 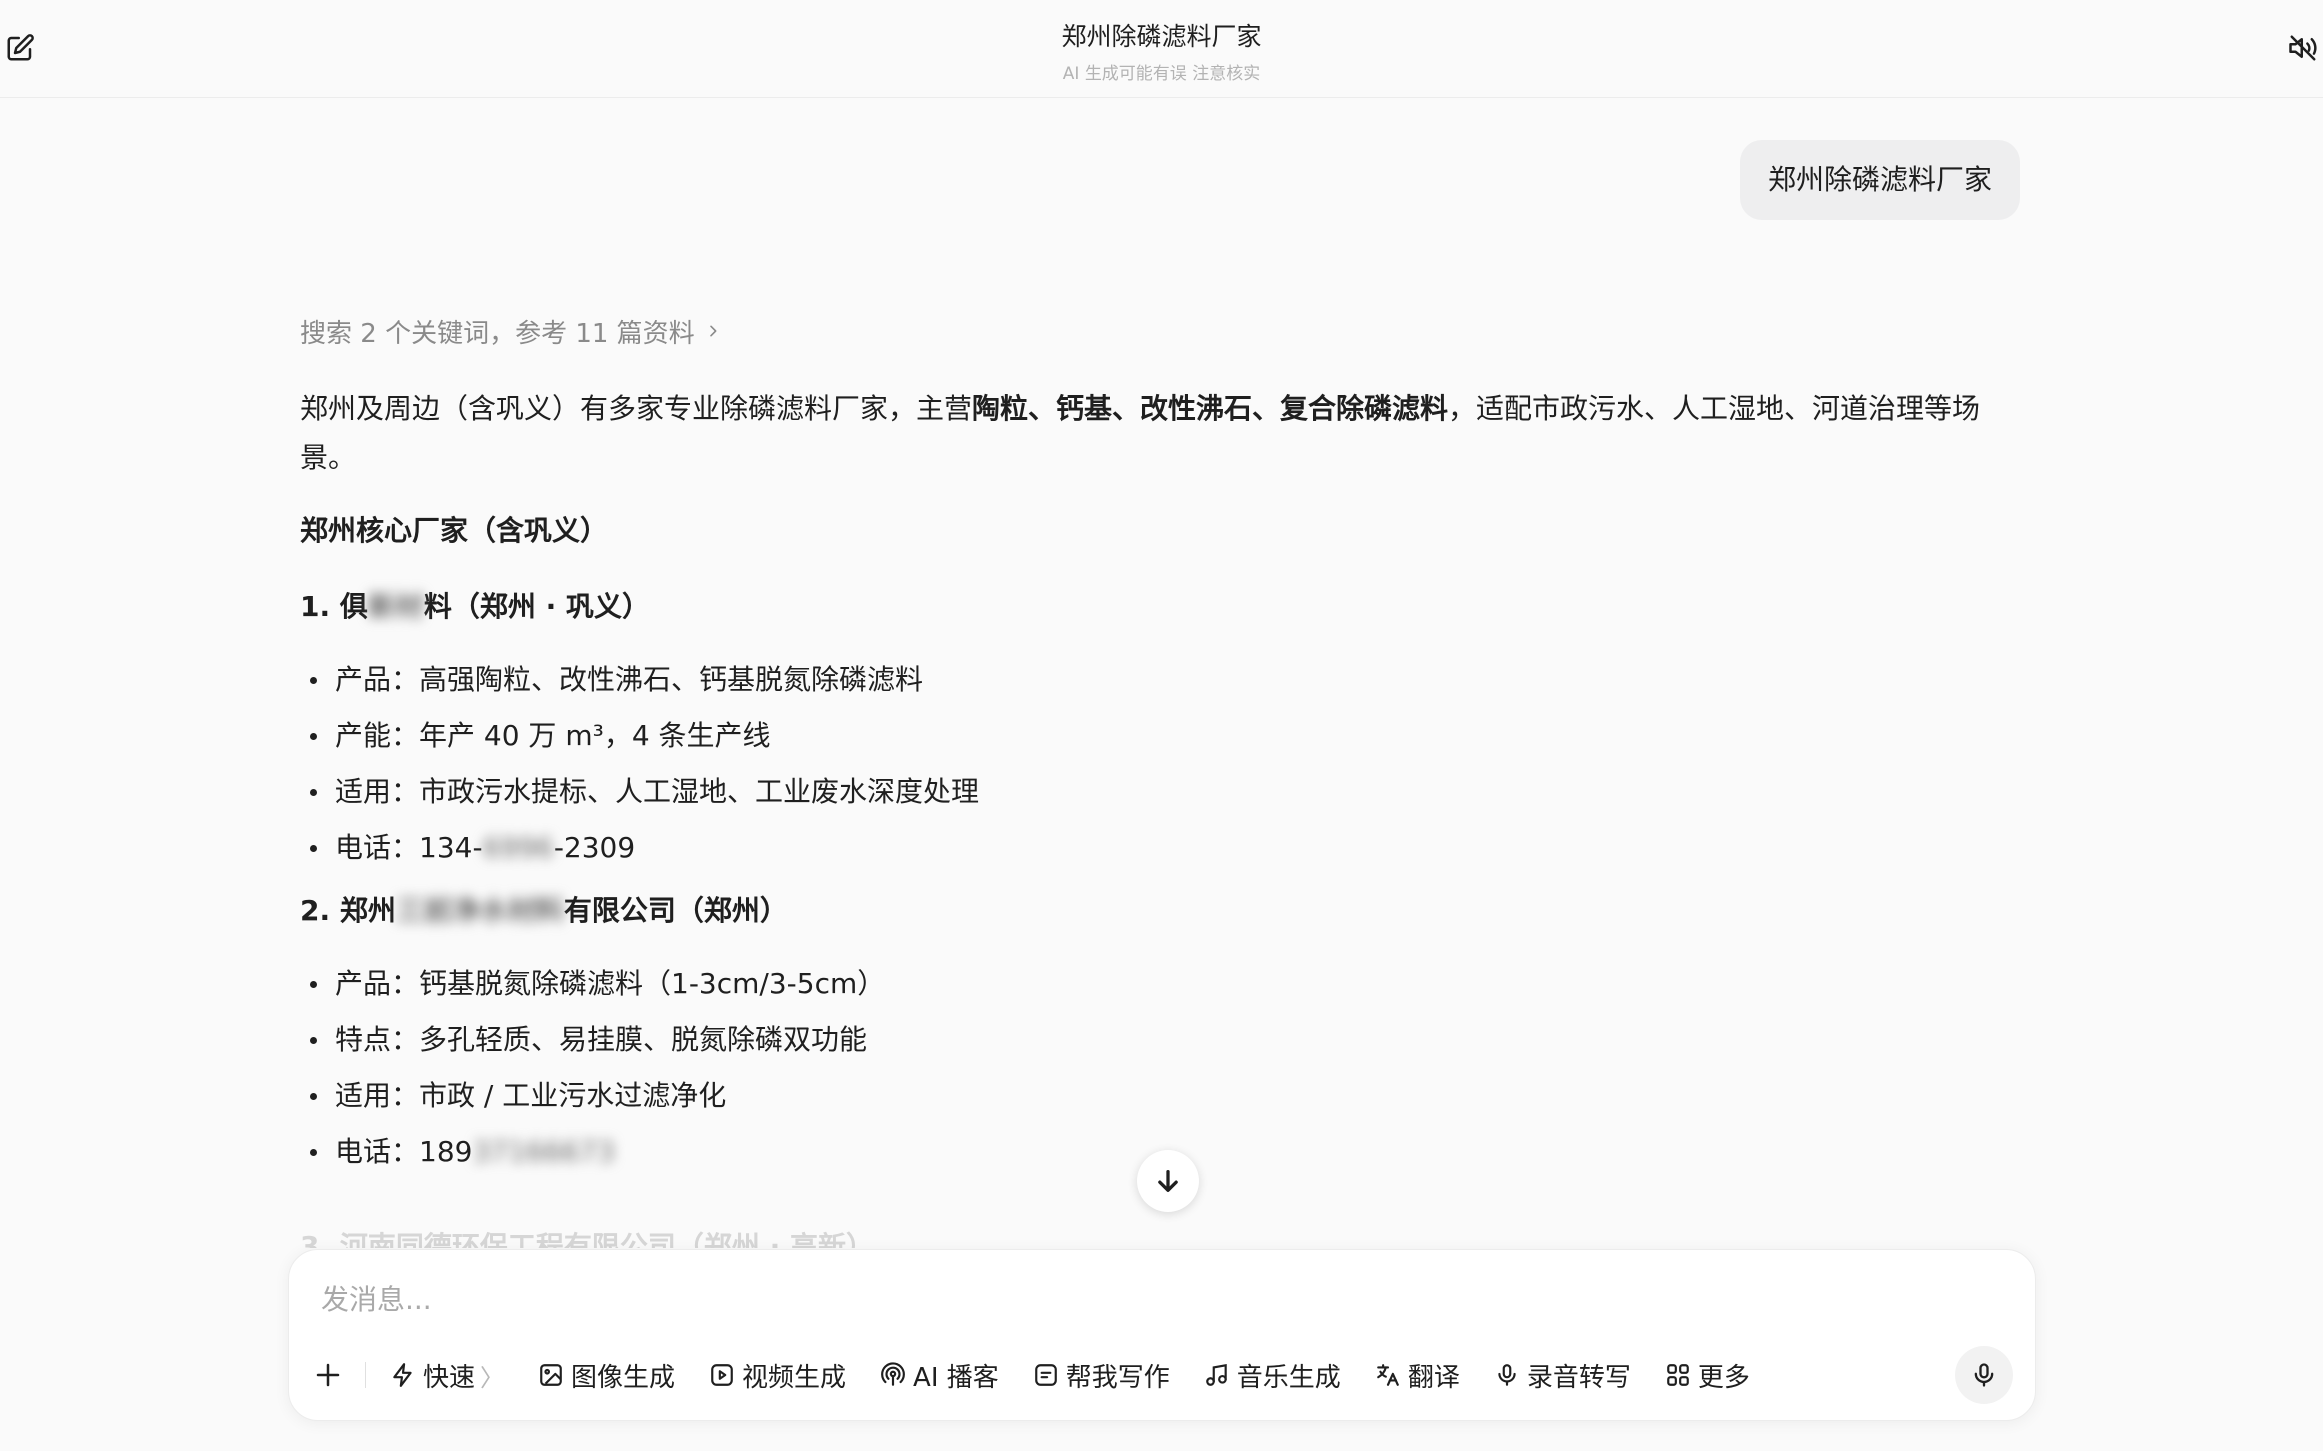 What do you see at coordinates (1578, 1377) in the screenshot?
I see `transcribe-recording-label: 录音转写` at bounding box center [1578, 1377].